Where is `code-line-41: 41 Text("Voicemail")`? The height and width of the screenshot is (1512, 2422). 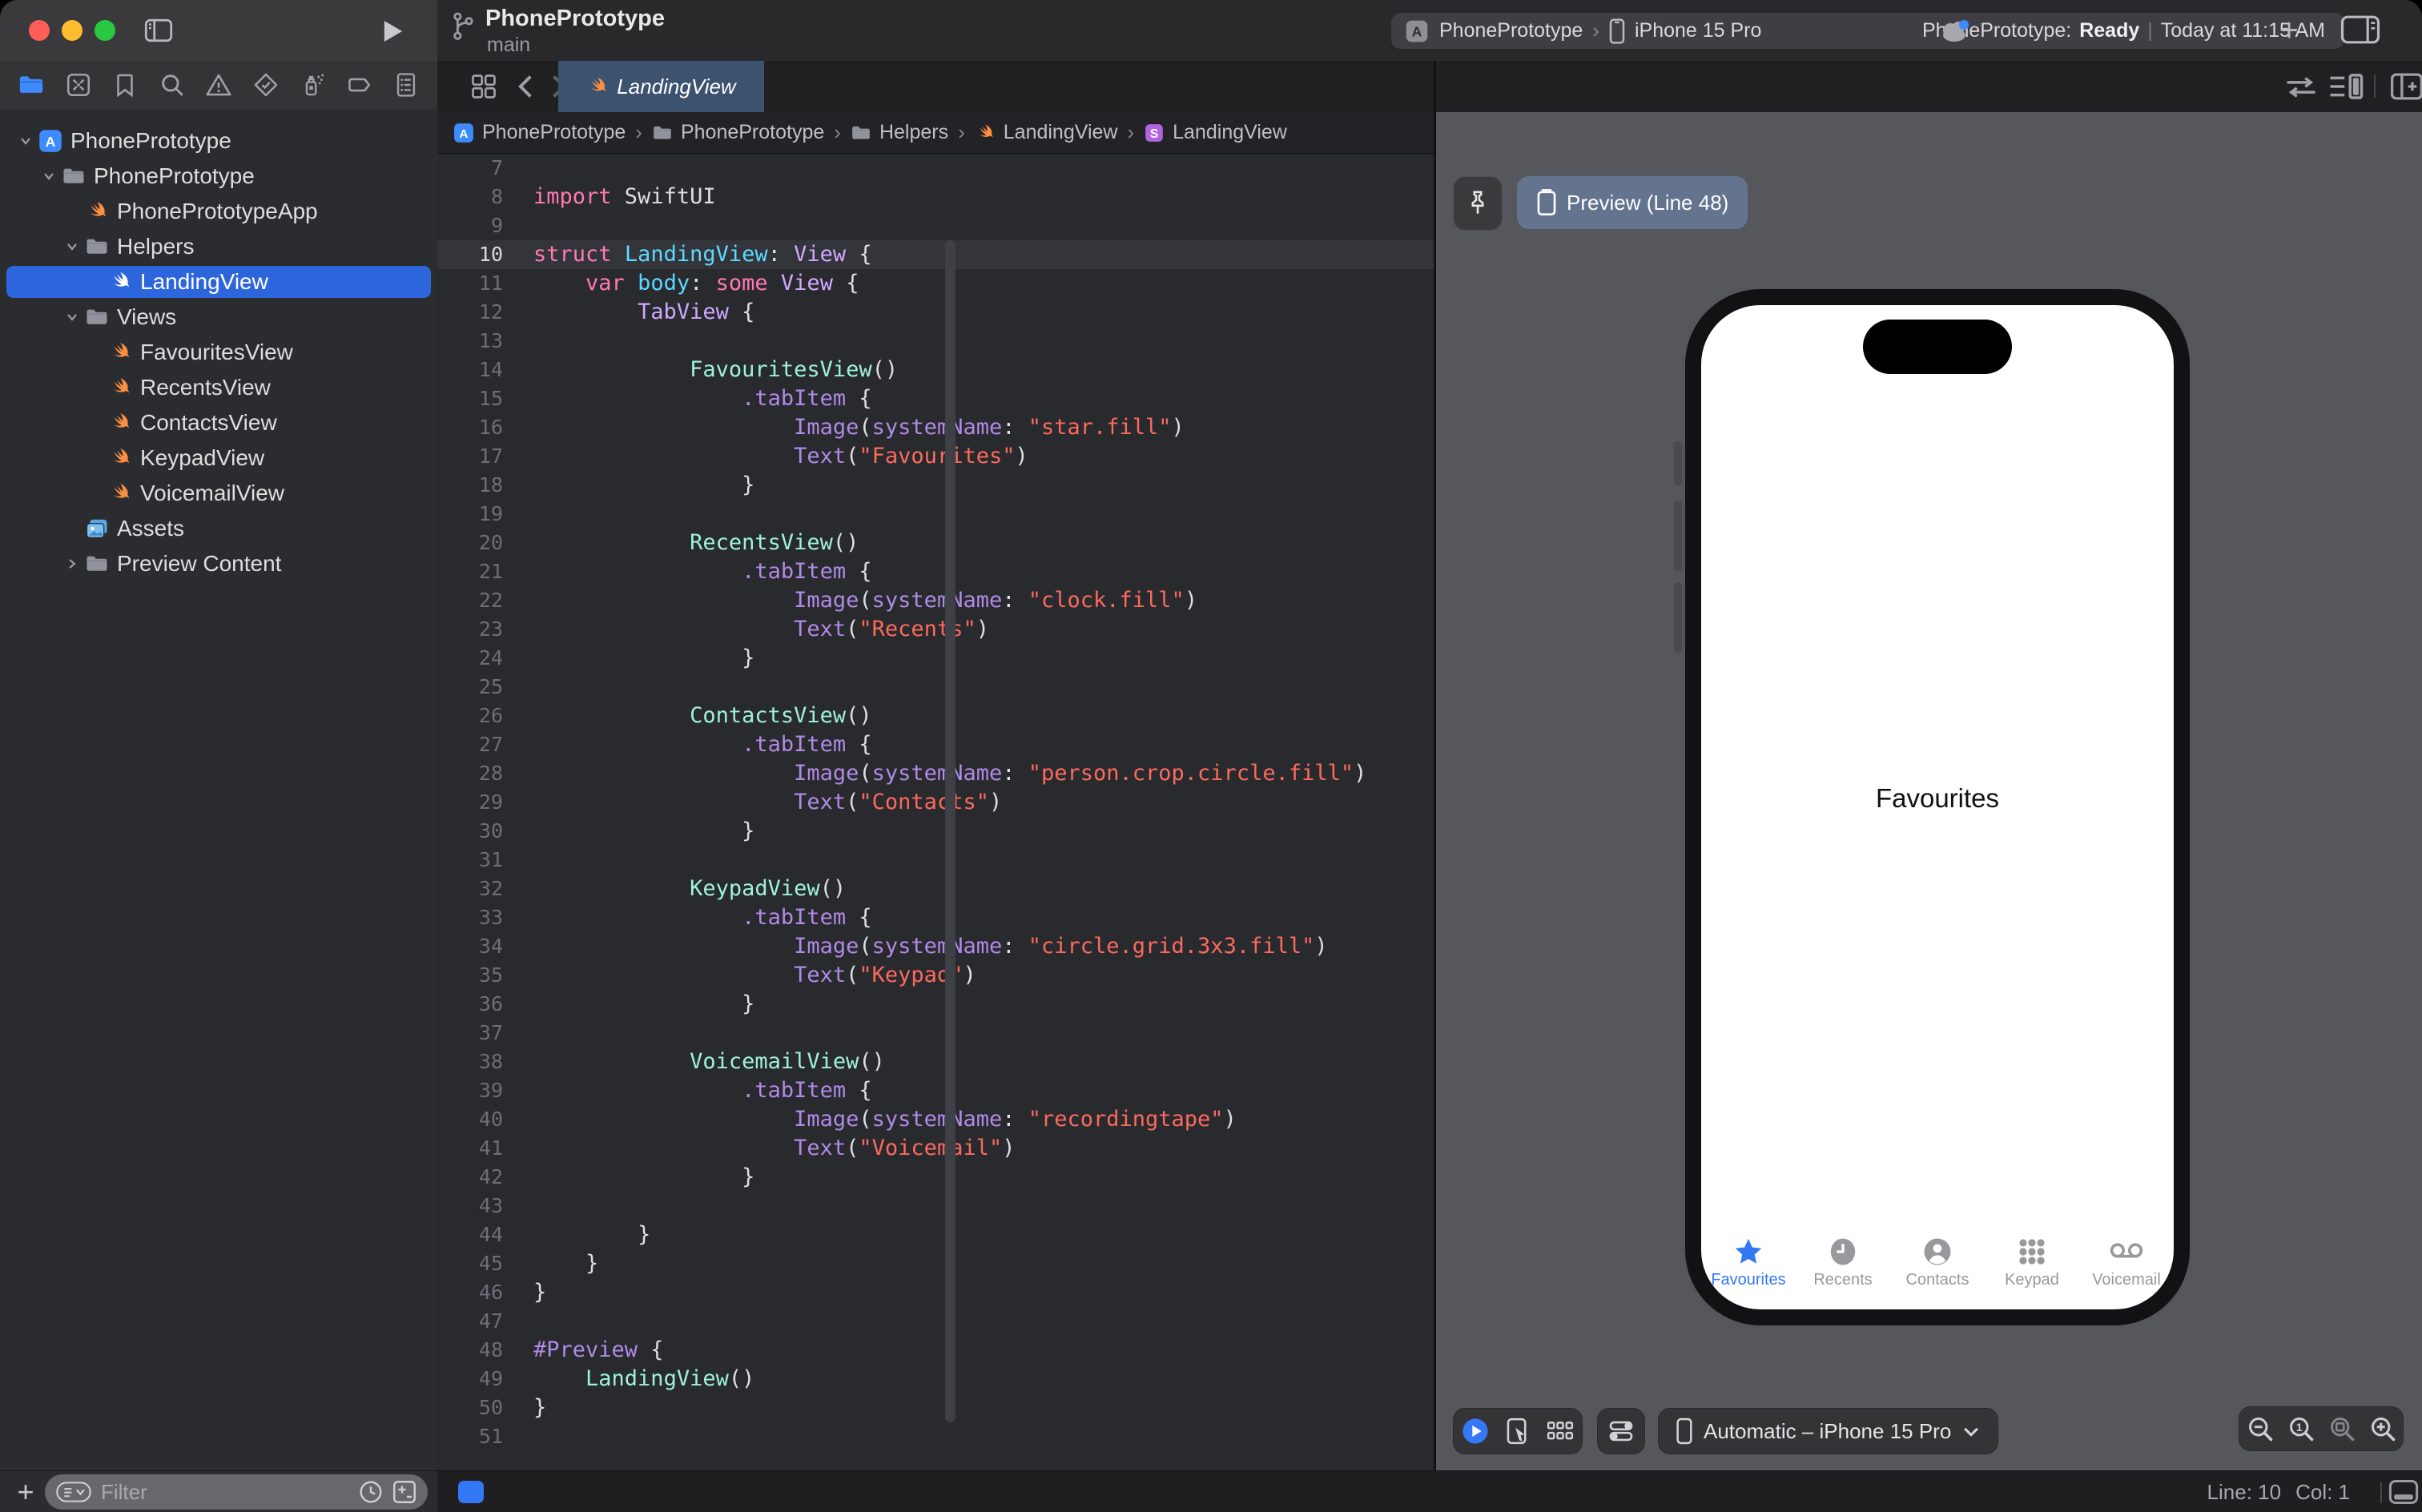
code-line-41: 41 Text("Voicemail") is located at coordinates (935, 1148).